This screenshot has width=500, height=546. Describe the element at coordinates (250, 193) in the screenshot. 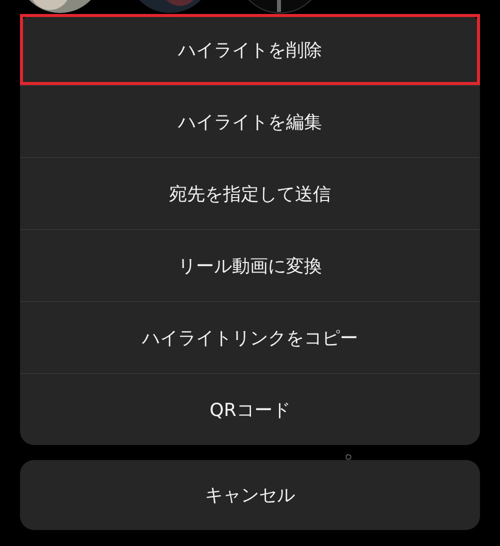

I see `menu-item: 宛先を指定して送信` at that location.